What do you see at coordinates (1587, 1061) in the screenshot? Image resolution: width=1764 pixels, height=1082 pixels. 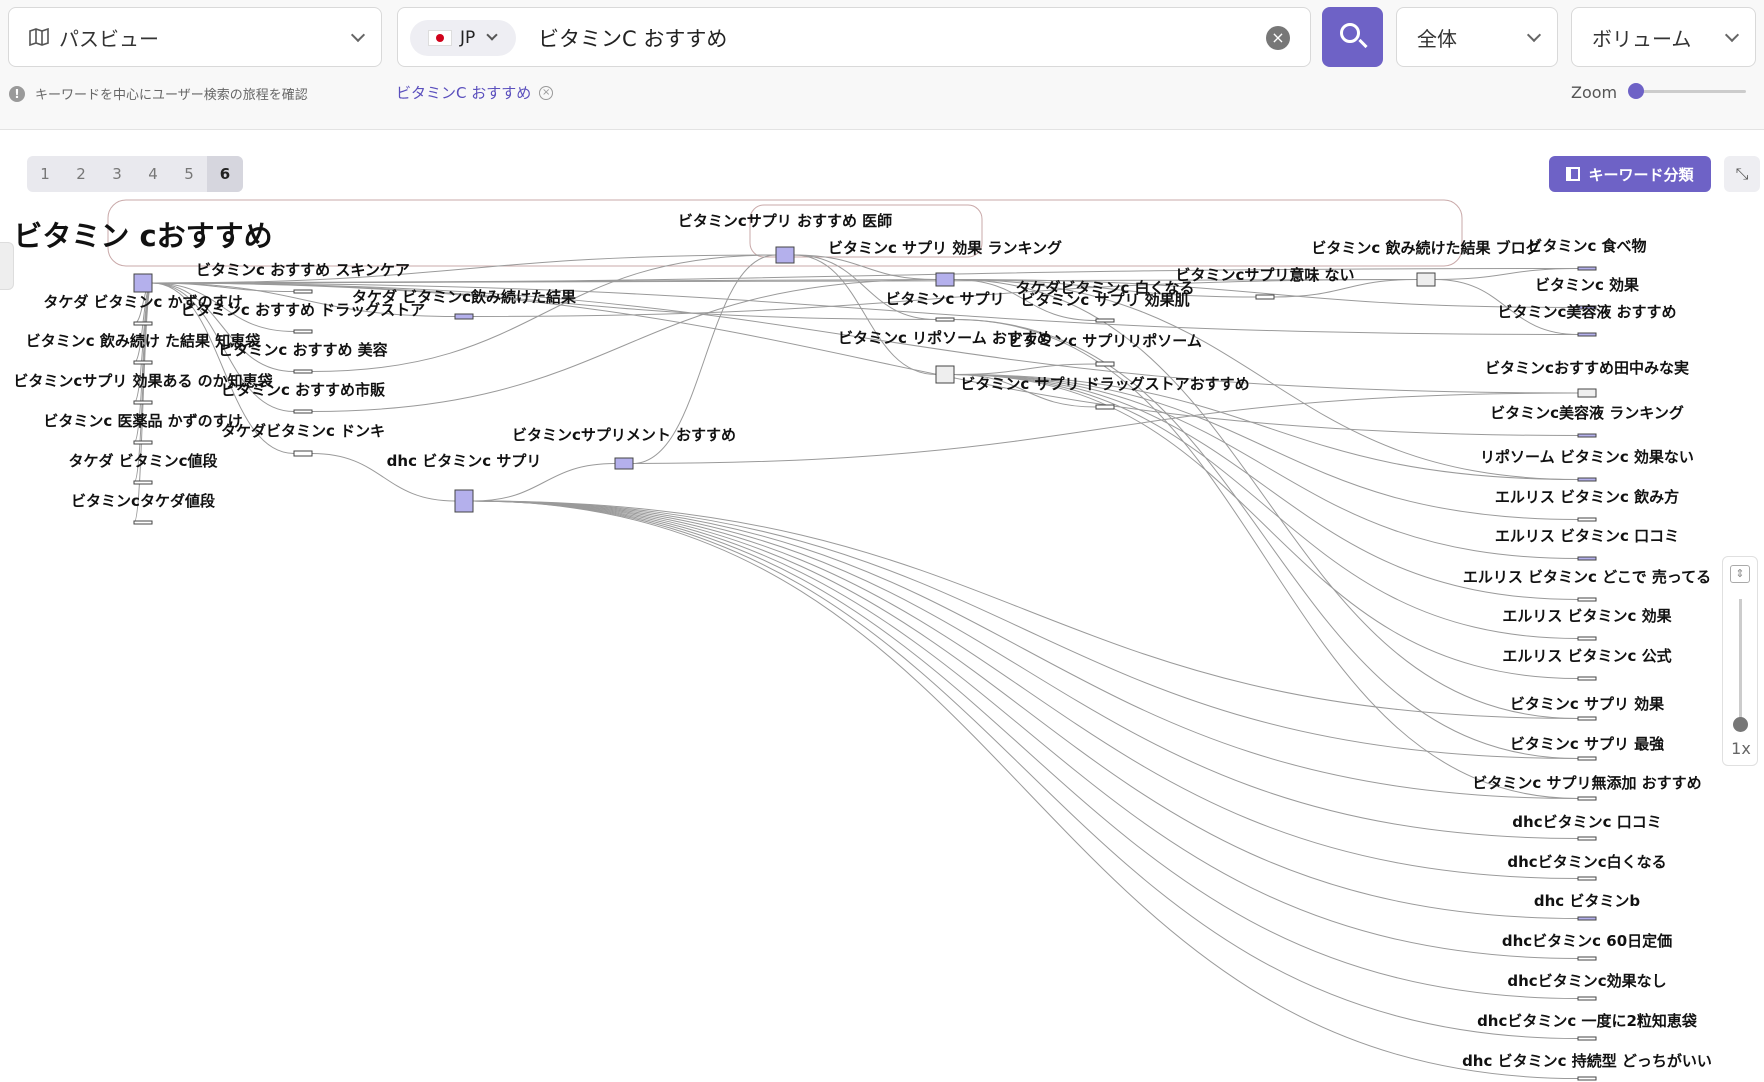 I see `keyword-node-label: dhc ビタミンc 持続型 どっちがいい` at bounding box center [1587, 1061].